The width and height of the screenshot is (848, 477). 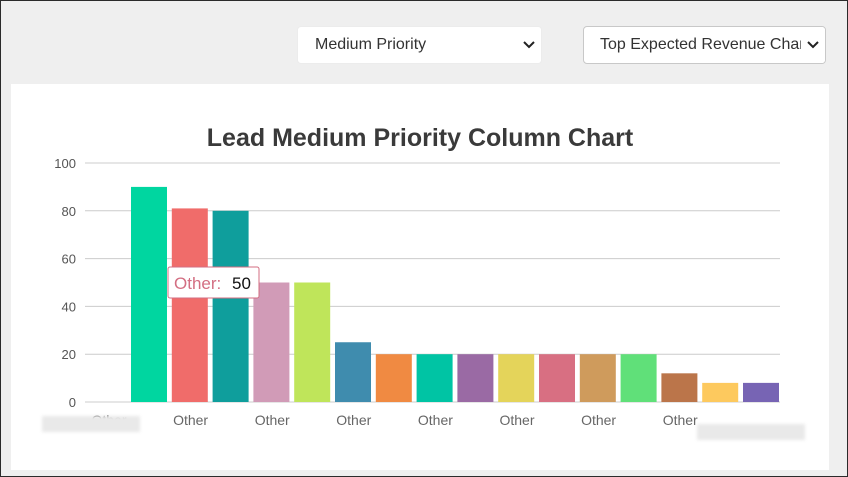 I want to click on y-tick-label: 80, so click(x=69, y=211).